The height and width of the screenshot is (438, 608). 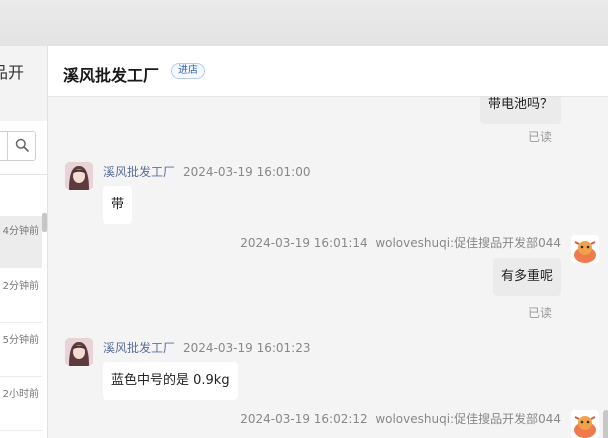 I want to click on message-bubble: 带, so click(x=118, y=205).